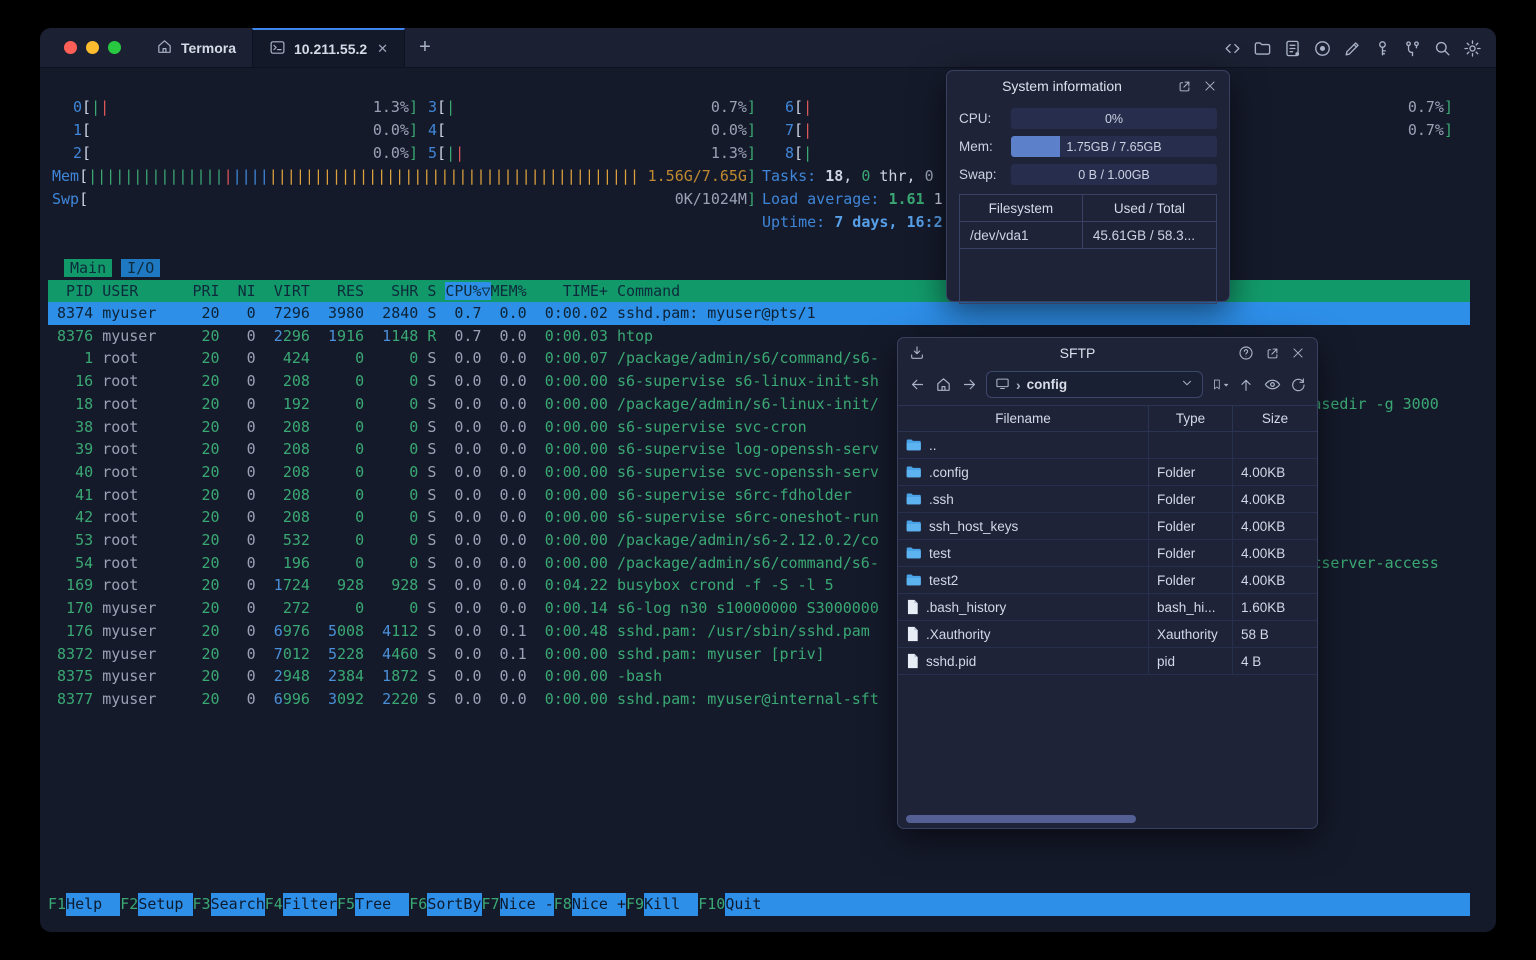  What do you see at coordinates (711, 904) in the screenshot?
I see `fkey-f10: F10` at bounding box center [711, 904].